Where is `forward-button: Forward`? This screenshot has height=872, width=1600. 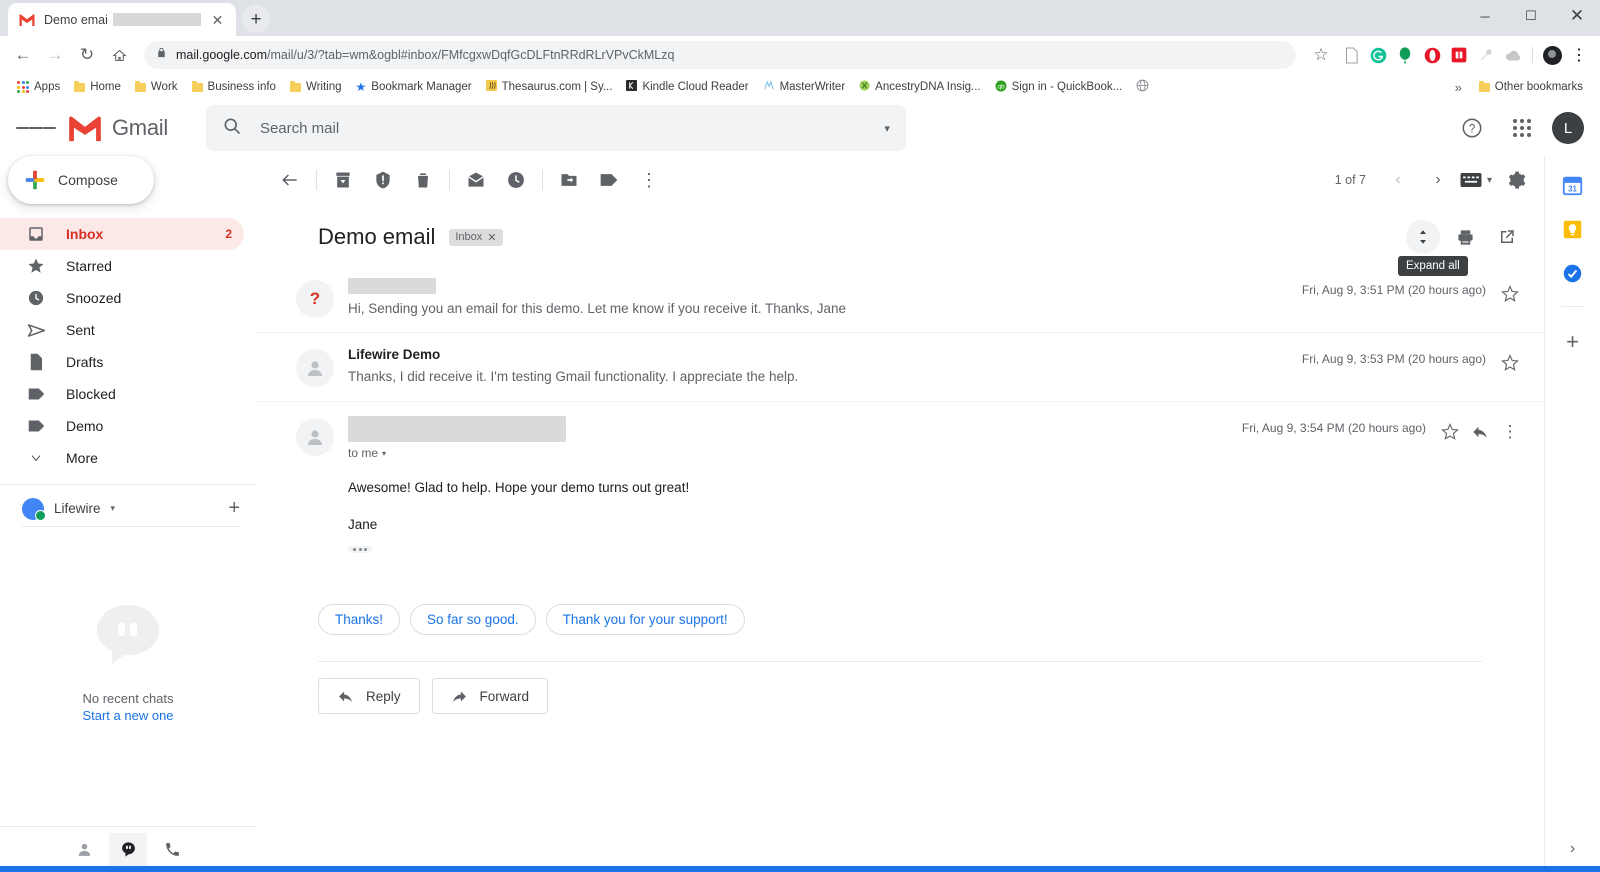
forward-button: Forward is located at coordinates (490, 696).